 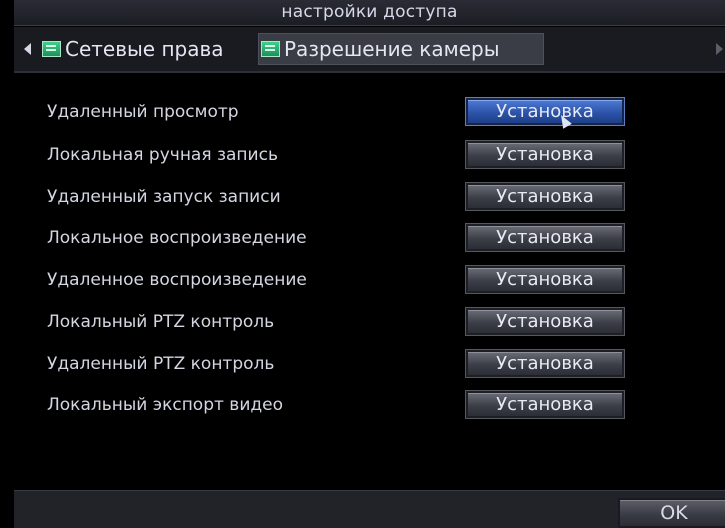 I want to click on permission-label: Удаленное воспроизведение, so click(x=177, y=280).